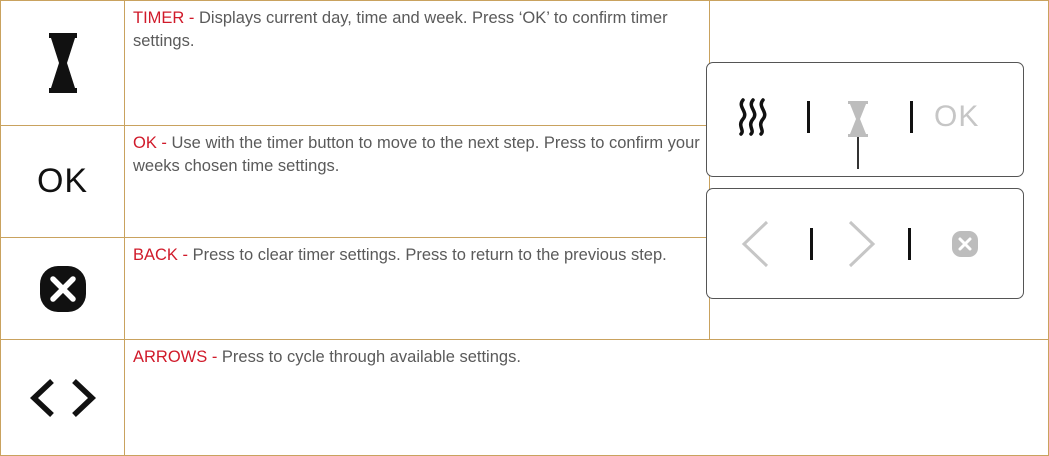 The height and width of the screenshot is (456, 1049). Describe the element at coordinates (159, 18) in the screenshot. I see `timer-keyword: TIMER` at that location.